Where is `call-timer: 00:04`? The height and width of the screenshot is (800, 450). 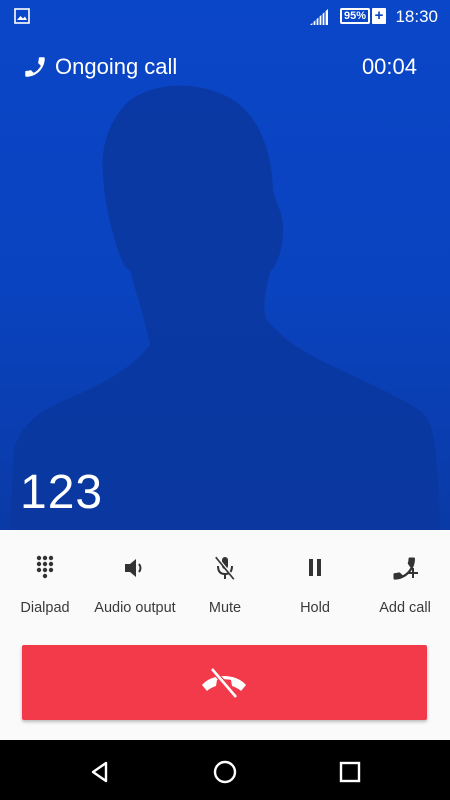 call-timer: 00:04 is located at coordinates (389, 66).